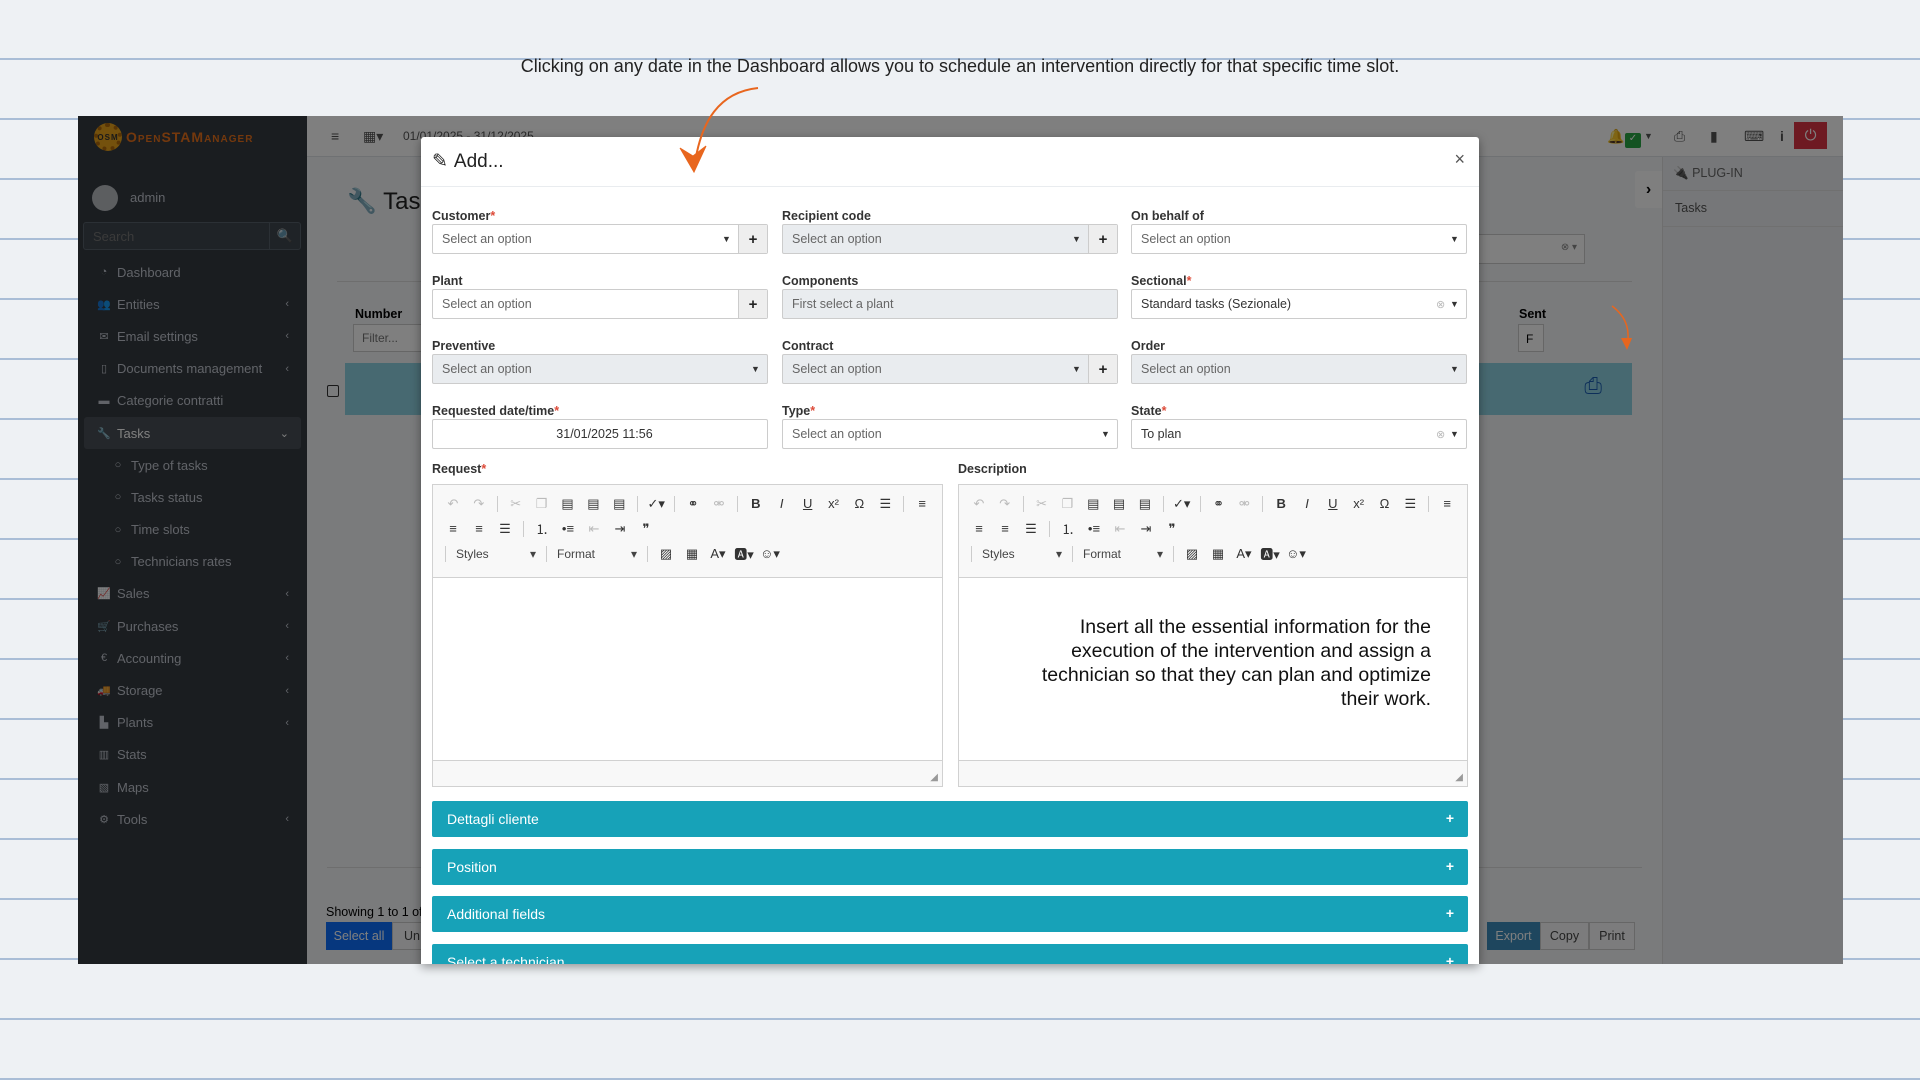  Describe the element at coordinates (693, 159) in the screenshot. I see `annotation-arrowhead` at that location.